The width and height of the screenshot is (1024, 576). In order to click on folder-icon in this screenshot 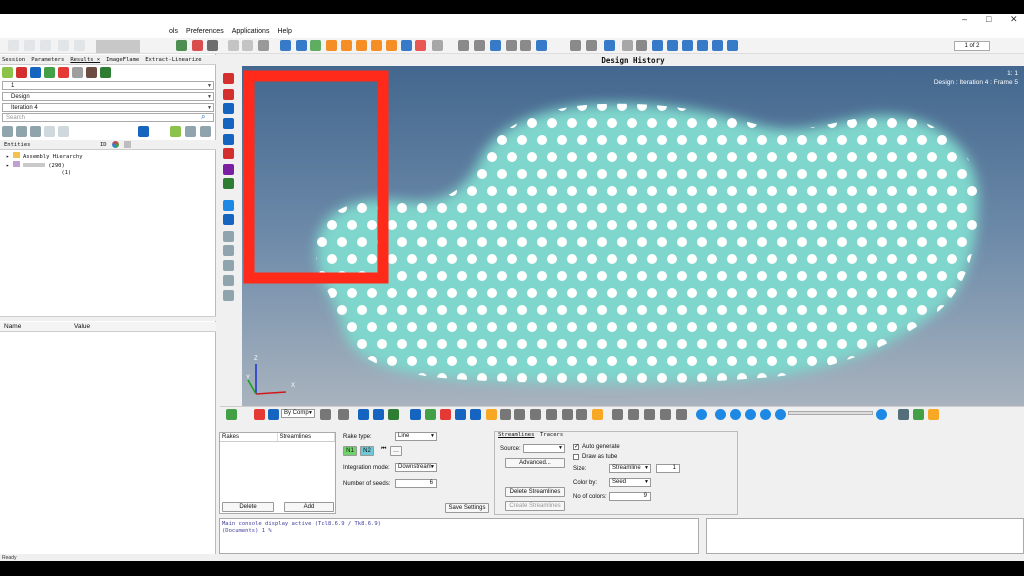, I will do `click(175, 131)`.